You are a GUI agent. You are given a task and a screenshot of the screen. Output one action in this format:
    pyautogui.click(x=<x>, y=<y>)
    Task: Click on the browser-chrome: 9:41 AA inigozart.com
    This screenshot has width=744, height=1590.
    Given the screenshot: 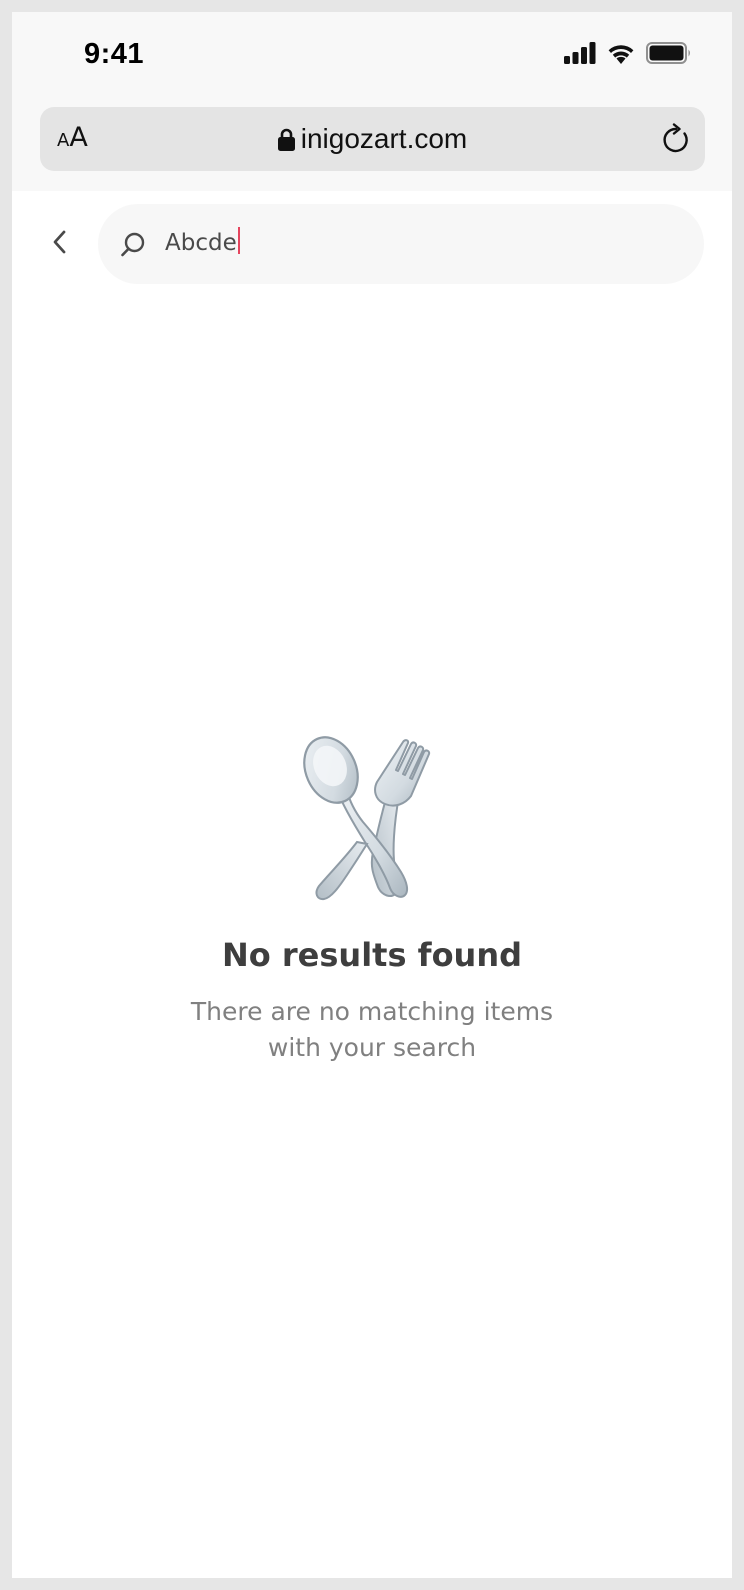 What is the action you would take?
    pyautogui.click(x=372, y=101)
    